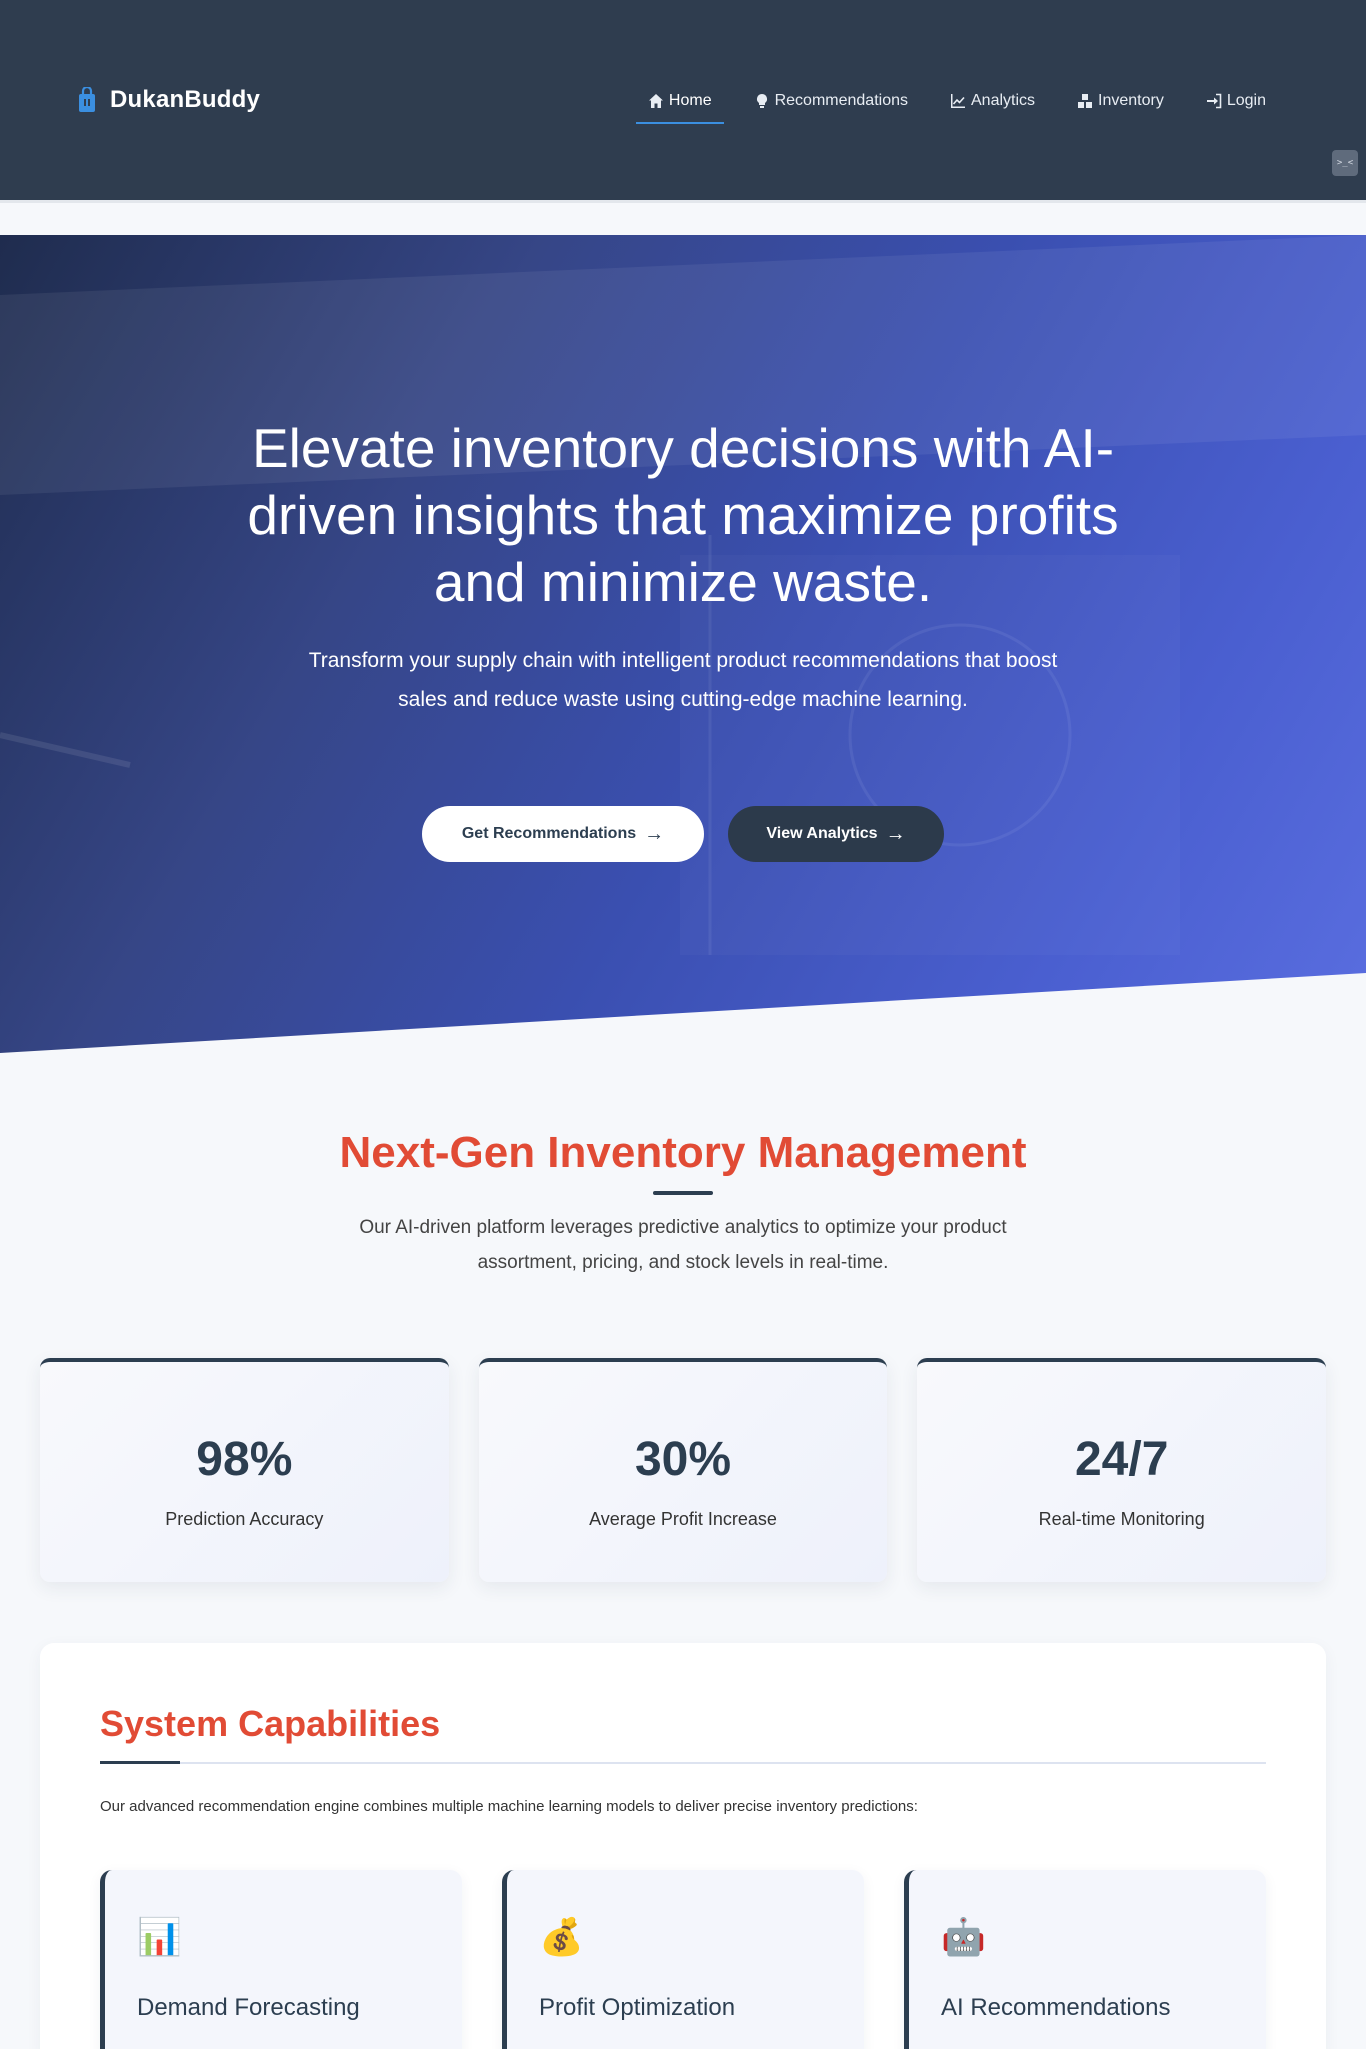 The image size is (1366, 2049). I want to click on hero-slanted-divider, so click(683, 1013).